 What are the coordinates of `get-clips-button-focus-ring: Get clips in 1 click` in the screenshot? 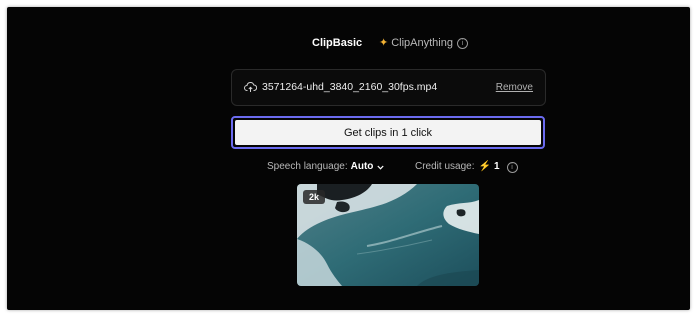 It's located at (388, 132).